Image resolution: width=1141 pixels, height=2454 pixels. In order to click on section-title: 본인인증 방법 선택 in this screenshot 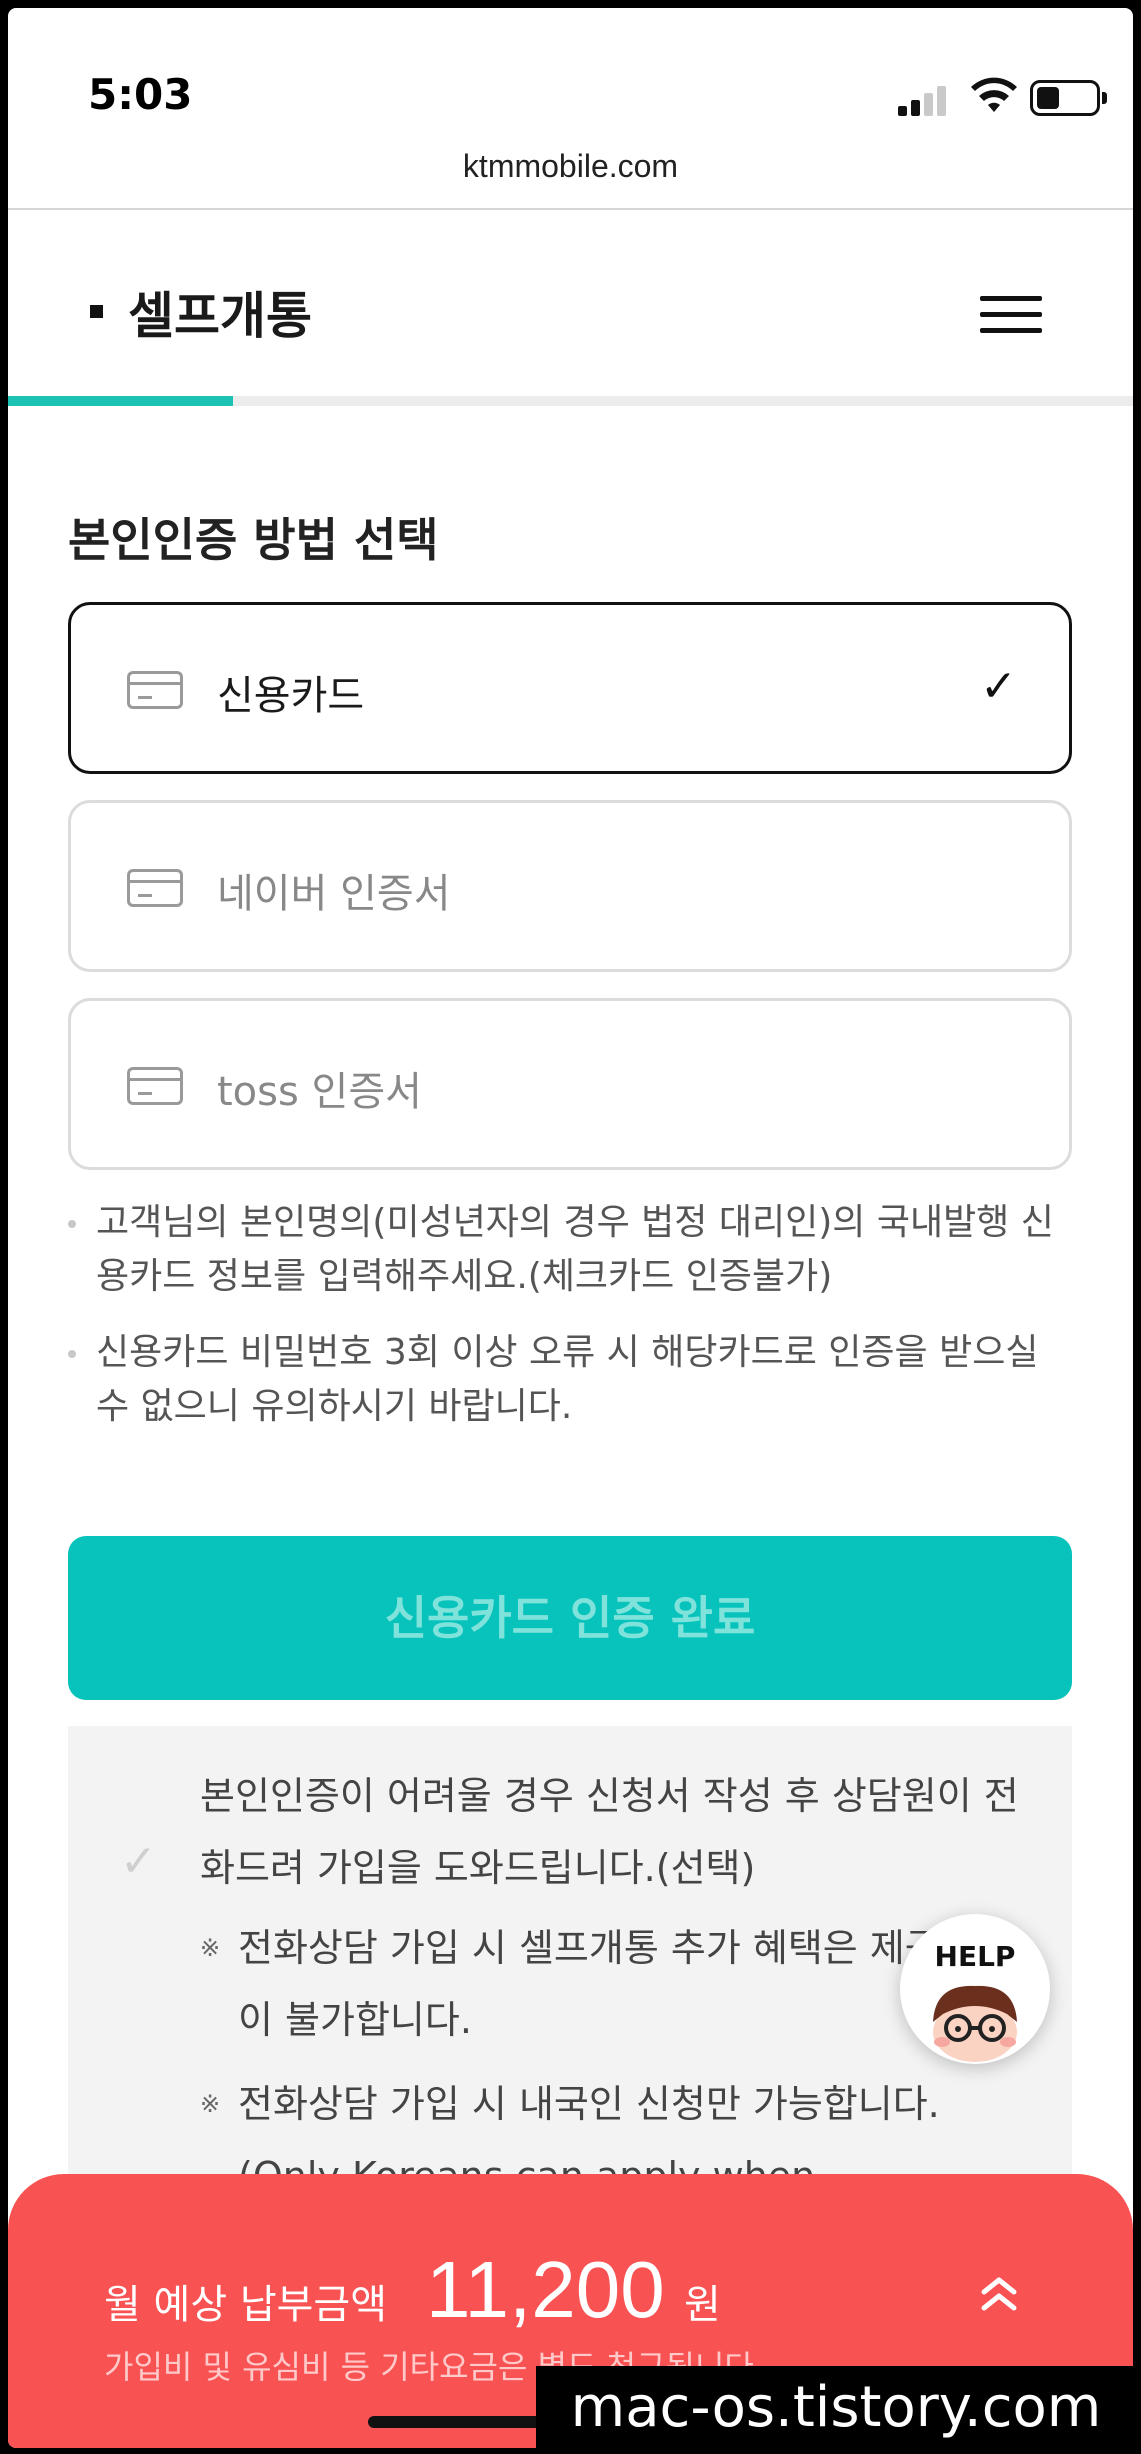, I will do `click(253, 540)`.